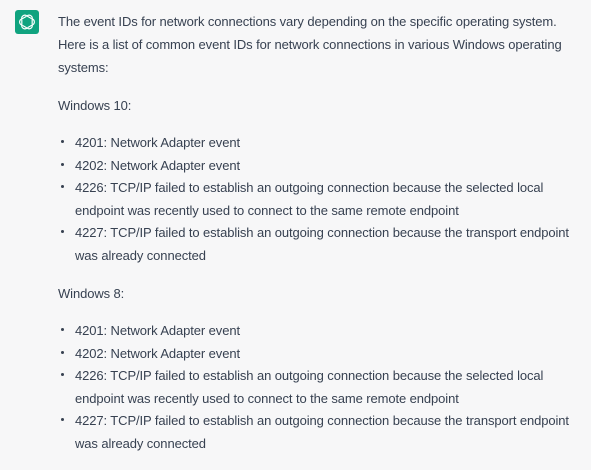  I want to click on openai-logo-icon, so click(27, 22).